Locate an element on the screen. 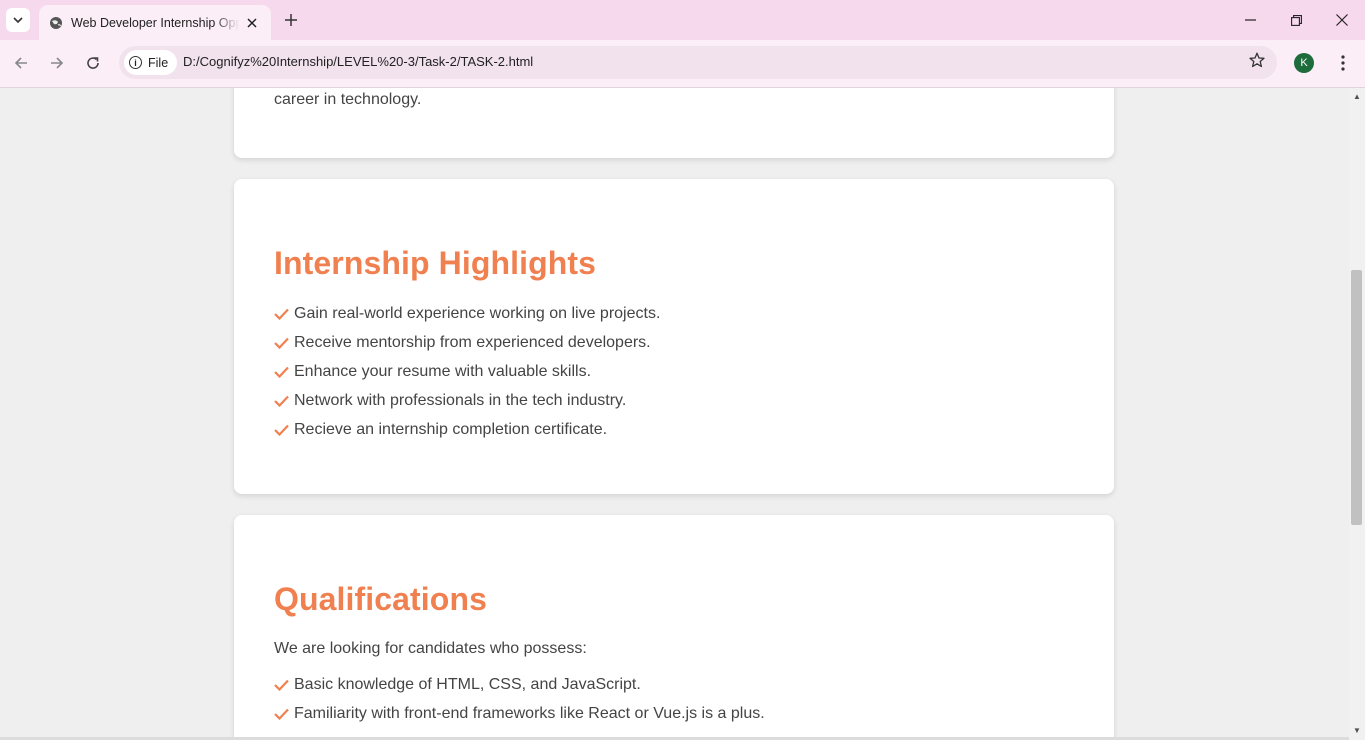 This screenshot has width=1365, height=740. active-tab: Web Developer Internship Opportunity is located at coordinates (155, 22).